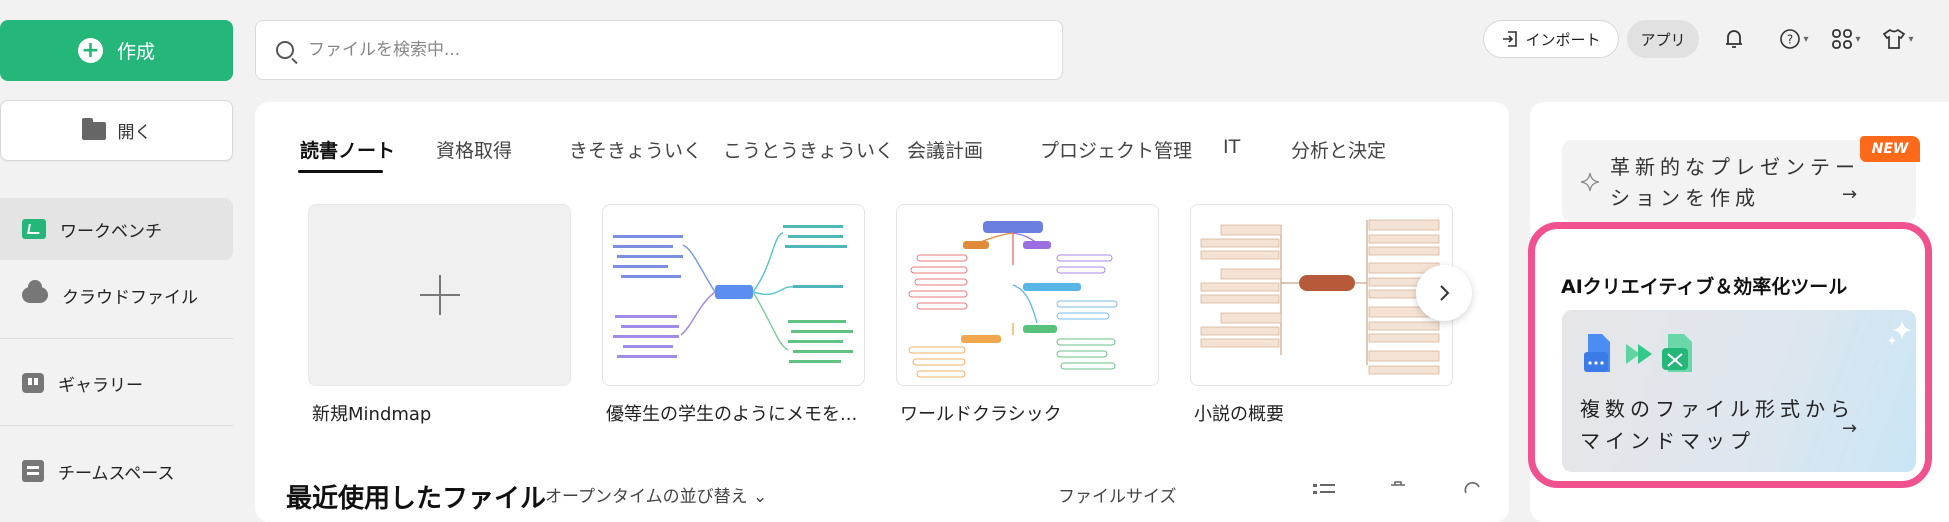  I want to click on sidebar-item-label: チームスペース, so click(116, 473).